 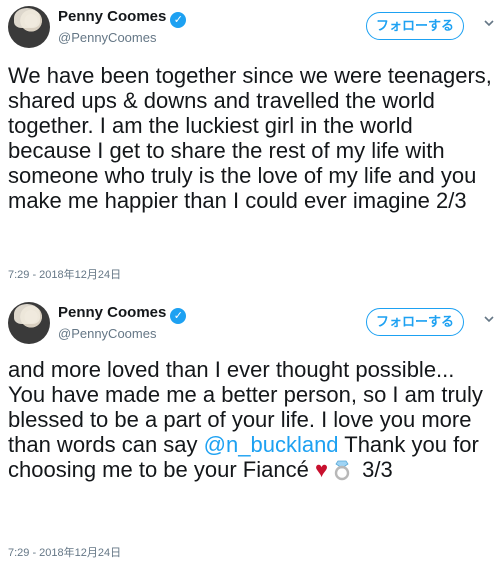 What do you see at coordinates (271, 444) in the screenshot?
I see `mention-link: @n_buckland` at bounding box center [271, 444].